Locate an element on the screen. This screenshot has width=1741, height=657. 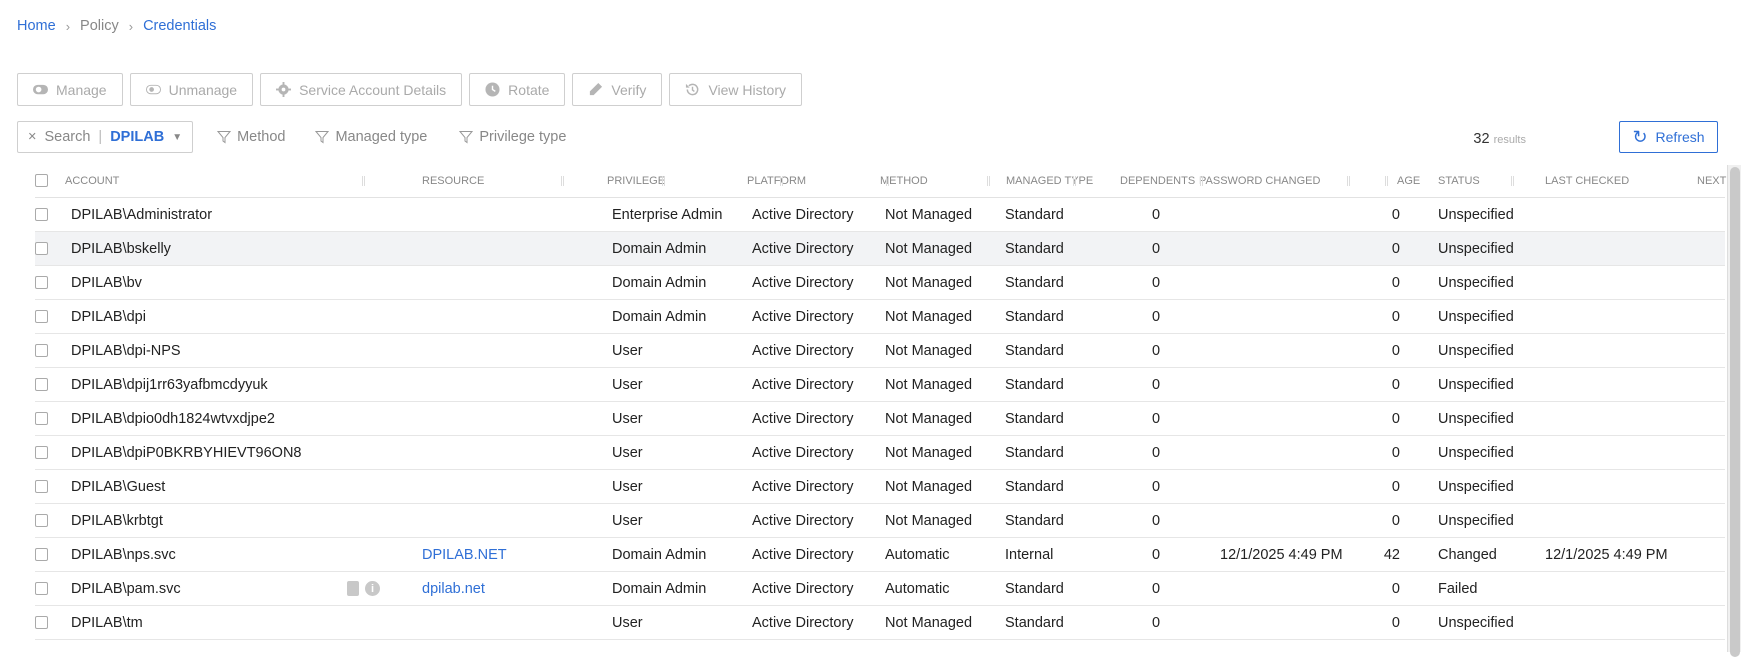
search-filter: × Search | DPILAB ▼ is located at coordinates (105, 137).